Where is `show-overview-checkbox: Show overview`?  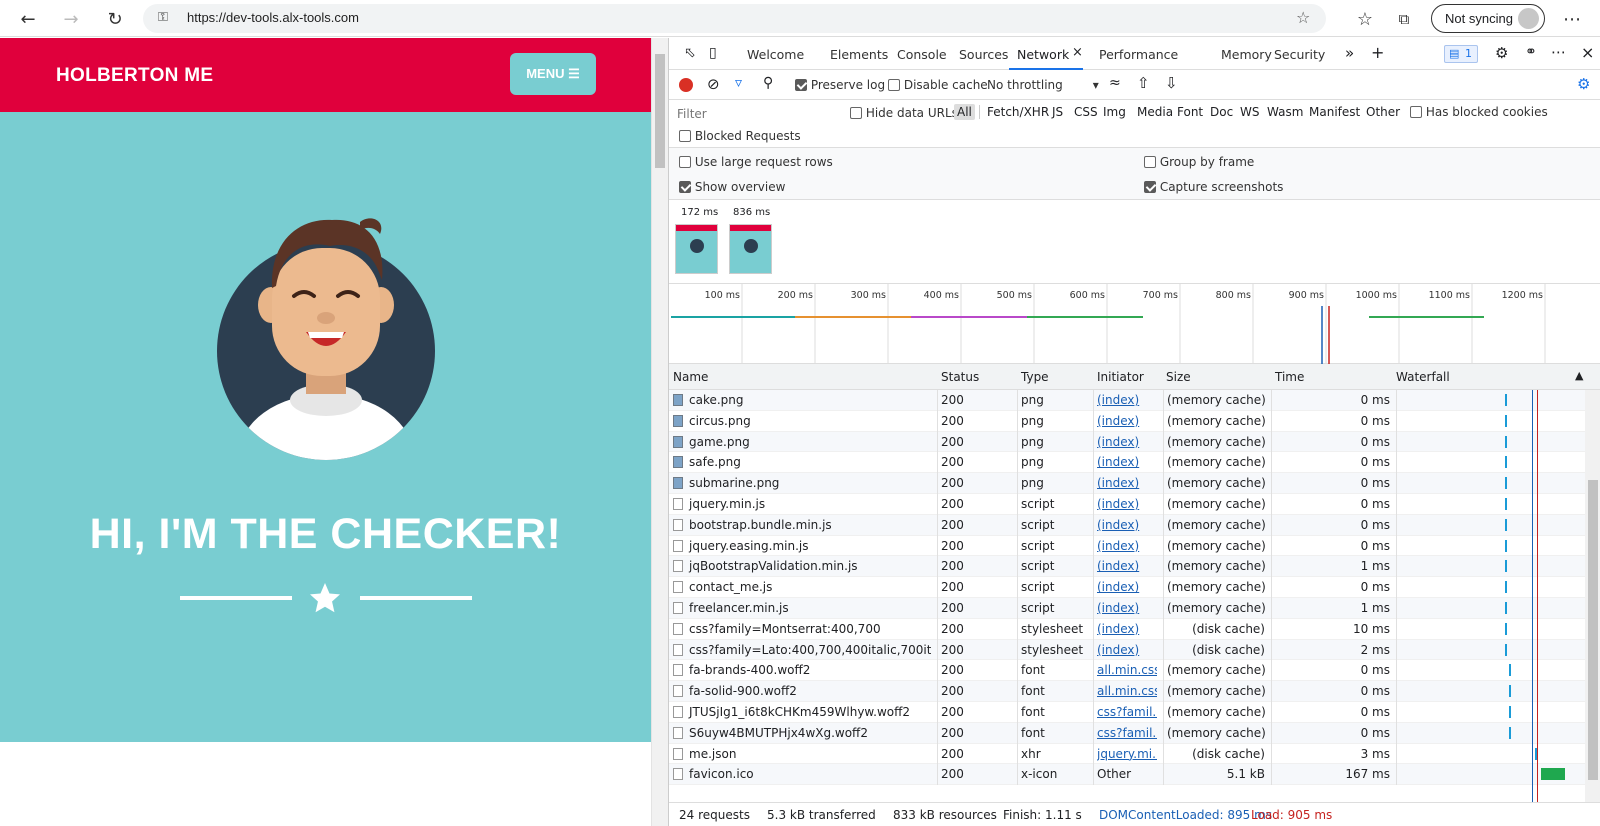
show-overview-checkbox: Show overview is located at coordinates (732, 187).